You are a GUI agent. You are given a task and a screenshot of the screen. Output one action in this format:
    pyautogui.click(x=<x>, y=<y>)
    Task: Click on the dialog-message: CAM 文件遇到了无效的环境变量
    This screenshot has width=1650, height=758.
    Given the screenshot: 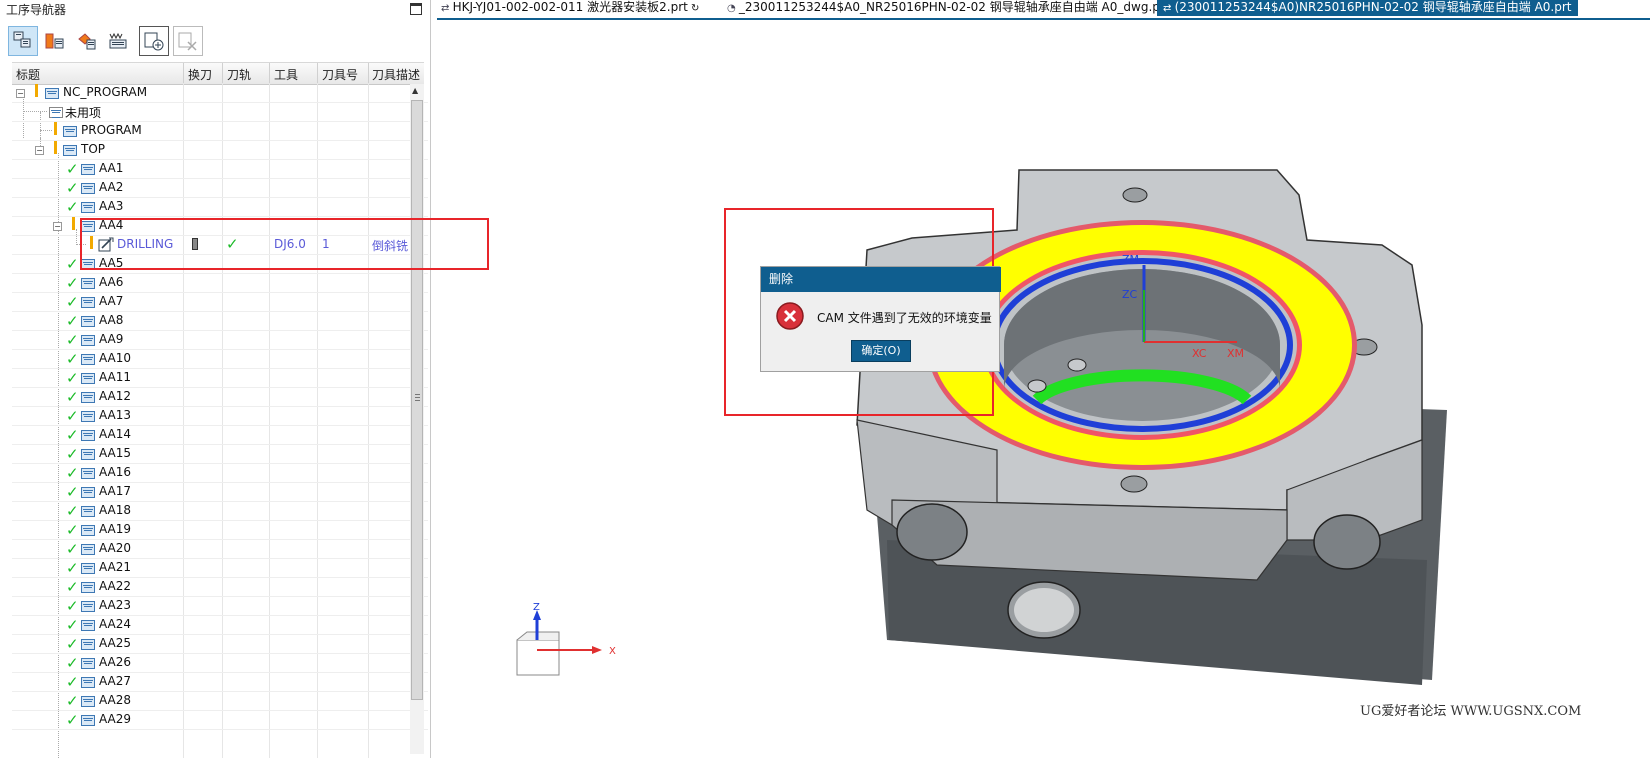 What is the action you would take?
    pyautogui.click(x=904, y=318)
    